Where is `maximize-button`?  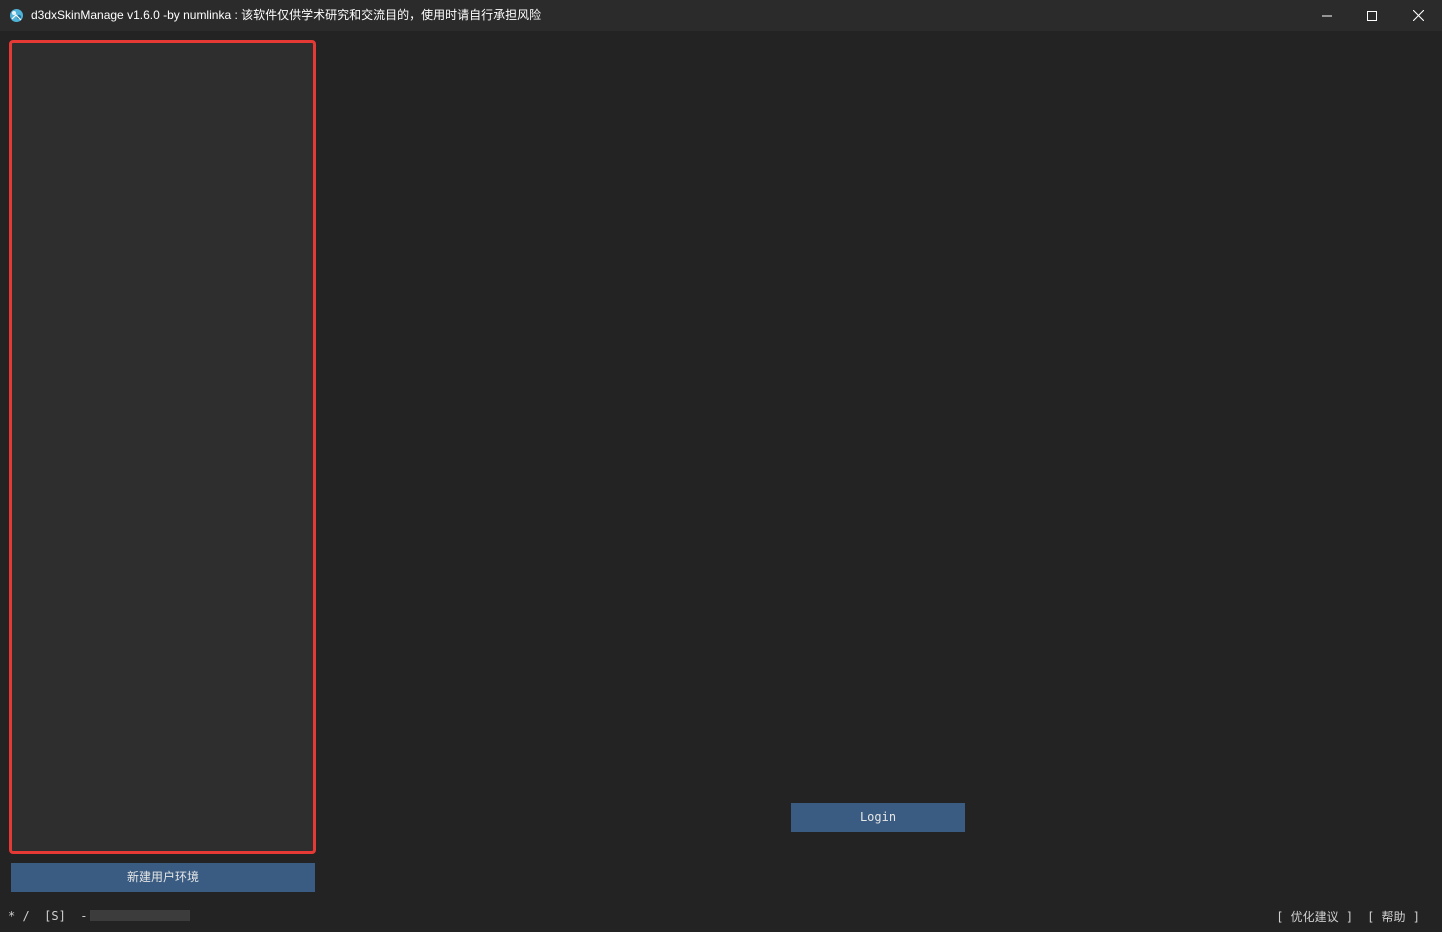 maximize-button is located at coordinates (1372, 15).